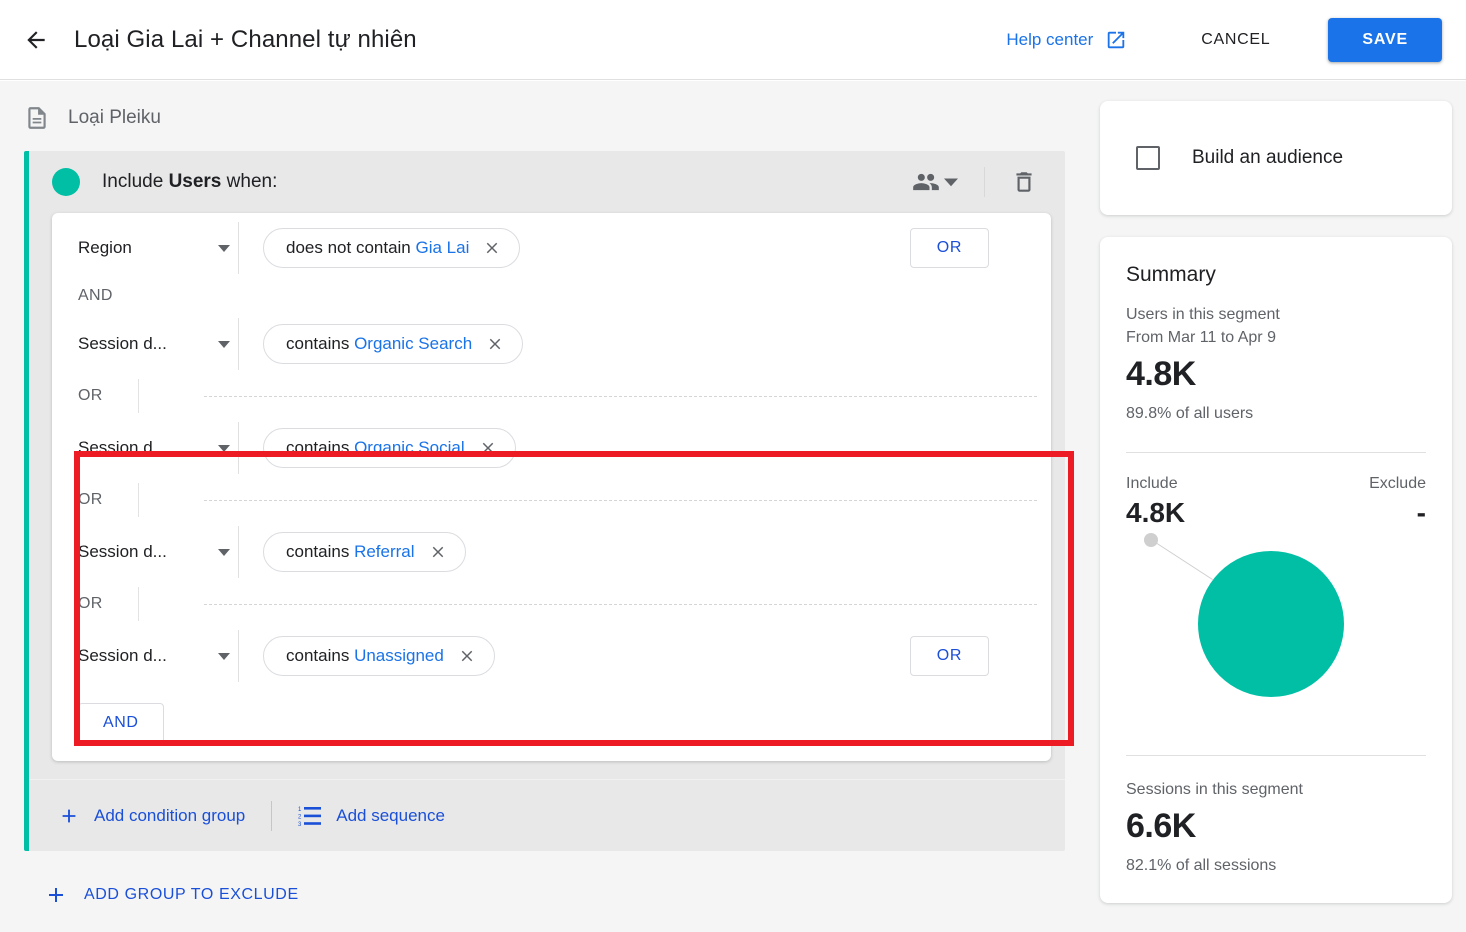  I want to click on and-separator-label: AND, so click(95, 295).